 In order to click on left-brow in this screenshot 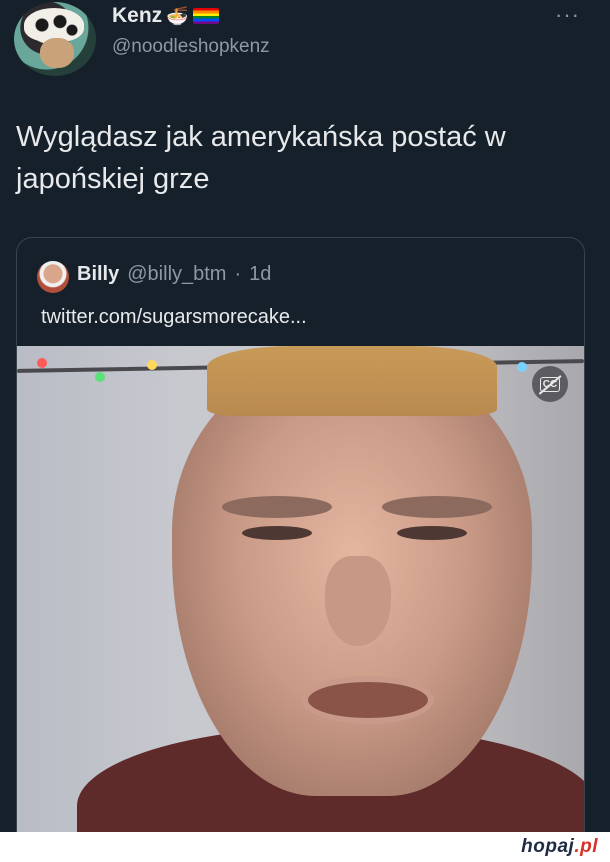, I will do `click(277, 507)`.